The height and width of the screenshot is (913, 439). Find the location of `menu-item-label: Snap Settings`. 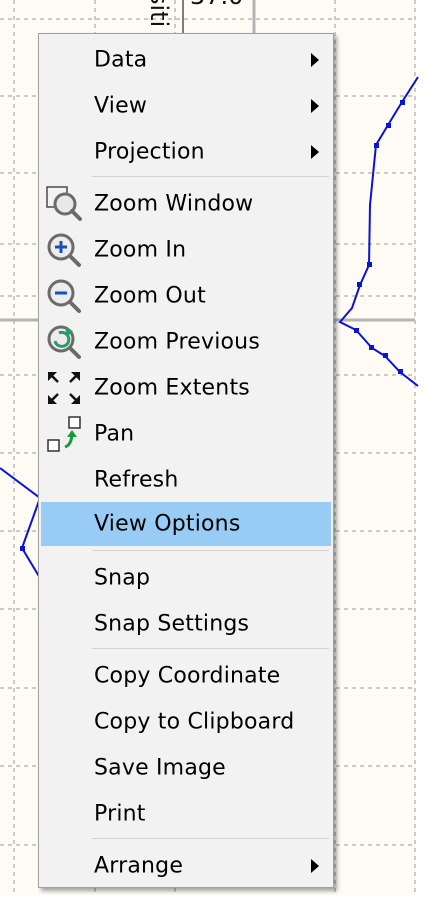

menu-item-label: Snap Settings is located at coordinates (172, 624).